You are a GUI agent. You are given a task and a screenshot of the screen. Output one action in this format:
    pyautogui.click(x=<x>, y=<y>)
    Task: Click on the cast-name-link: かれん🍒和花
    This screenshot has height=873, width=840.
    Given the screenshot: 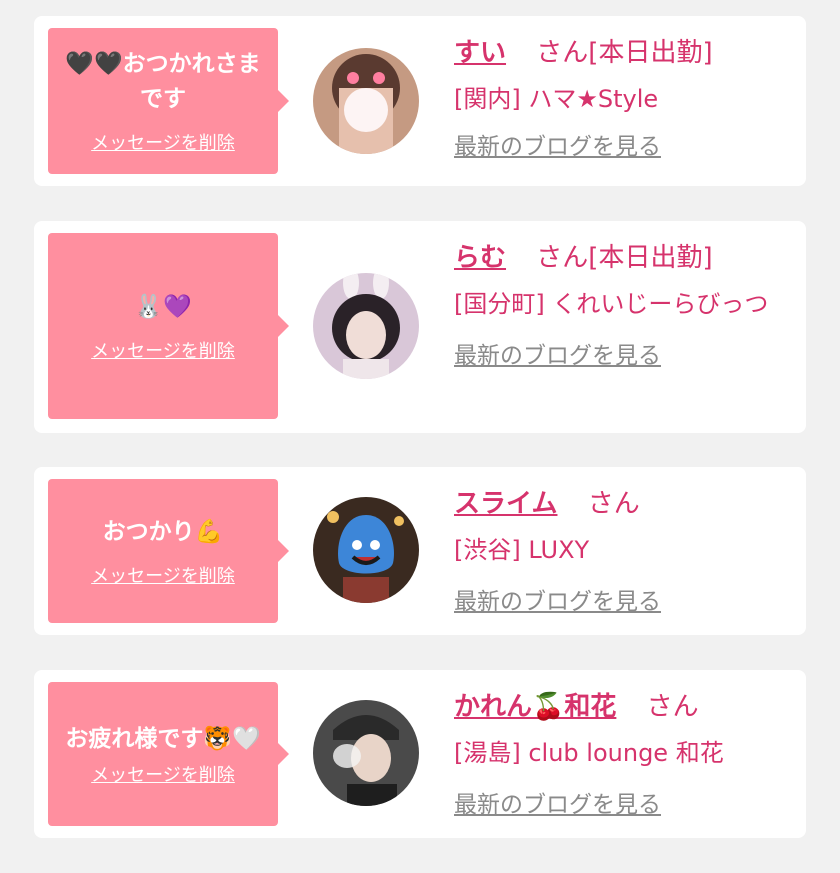 What is the action you would take?
    pyautogui.click(x=535, y=707)
    